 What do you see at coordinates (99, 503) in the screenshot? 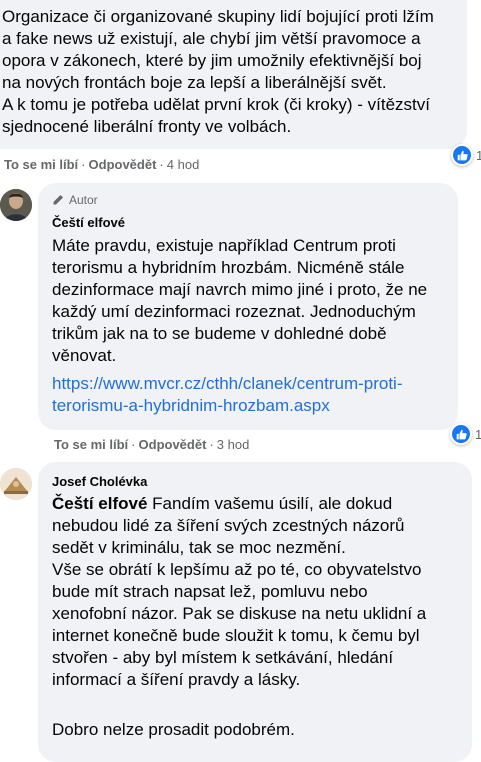
I see `mention: Čeští elfové` at bounding box center [99, 503].